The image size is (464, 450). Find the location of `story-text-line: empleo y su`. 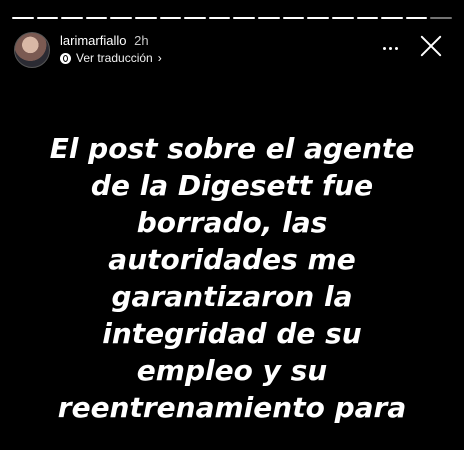

story-text-line: empleo y su is located at coordinates (232, 370).